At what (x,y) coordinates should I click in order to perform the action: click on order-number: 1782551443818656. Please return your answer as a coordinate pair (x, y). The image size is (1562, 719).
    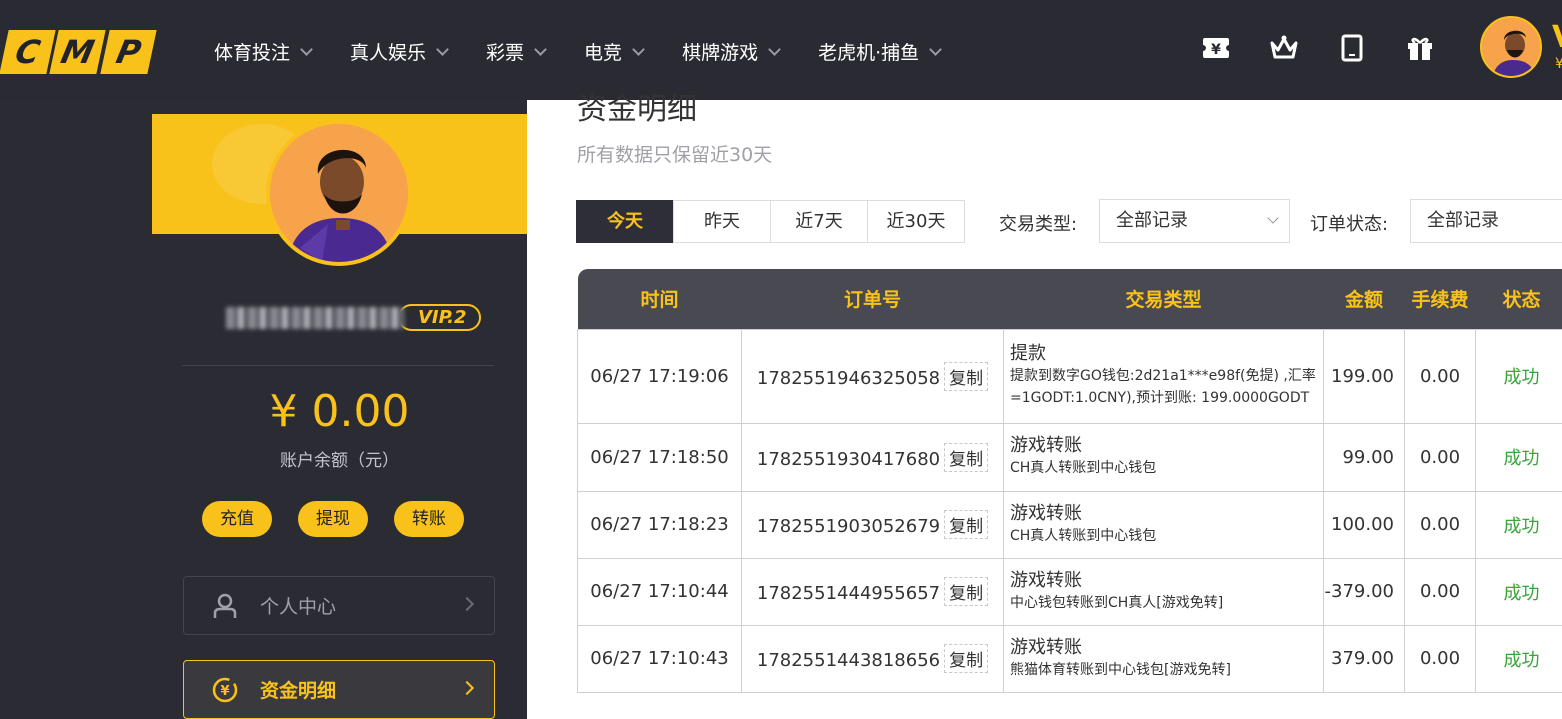
    Looking at the image, I should click on (848, 660).